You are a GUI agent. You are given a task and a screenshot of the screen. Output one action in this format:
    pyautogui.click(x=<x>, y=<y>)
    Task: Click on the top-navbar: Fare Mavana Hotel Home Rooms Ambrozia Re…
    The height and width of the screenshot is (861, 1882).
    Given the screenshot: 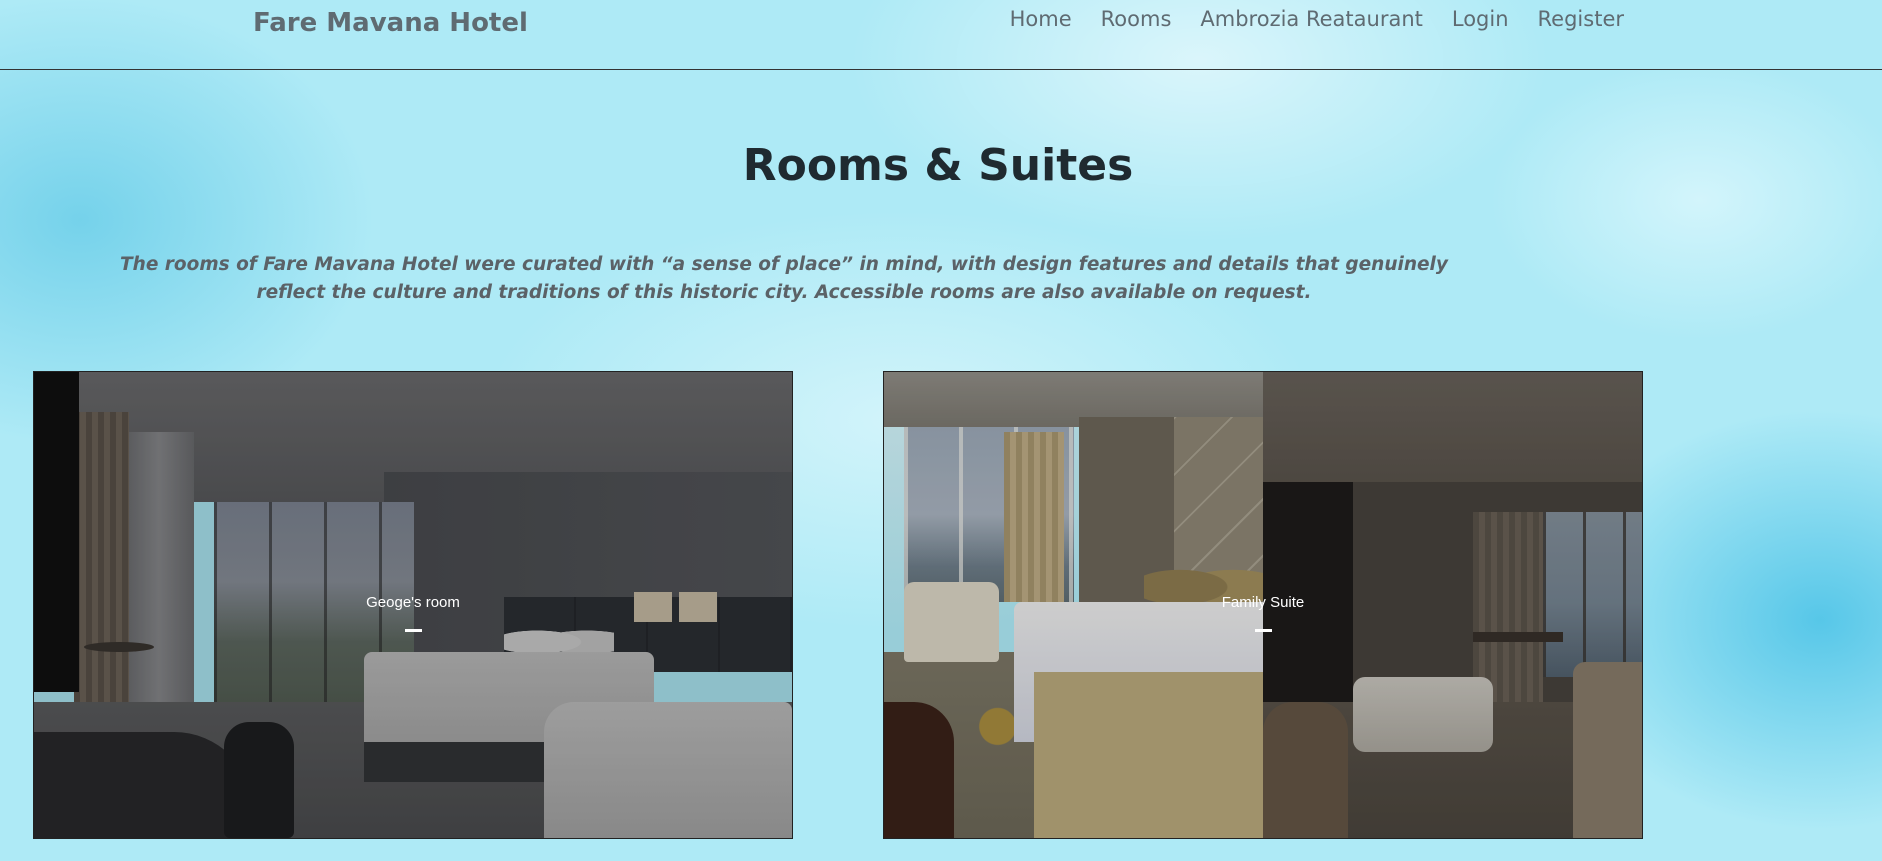 What is the action you would take?
    pyautogui.click(x=941, y=35)
    